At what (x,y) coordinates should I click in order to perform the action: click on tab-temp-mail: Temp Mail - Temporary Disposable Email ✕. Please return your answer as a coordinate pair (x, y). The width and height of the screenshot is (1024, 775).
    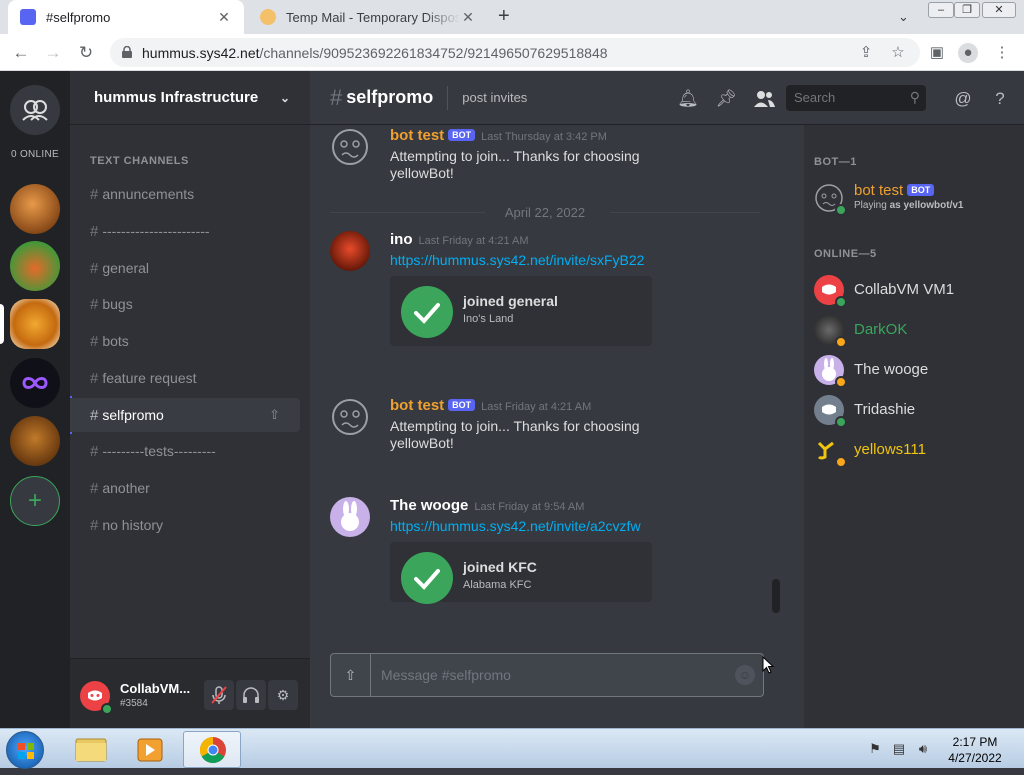
    Looking at the image, I should click on (368, 17).